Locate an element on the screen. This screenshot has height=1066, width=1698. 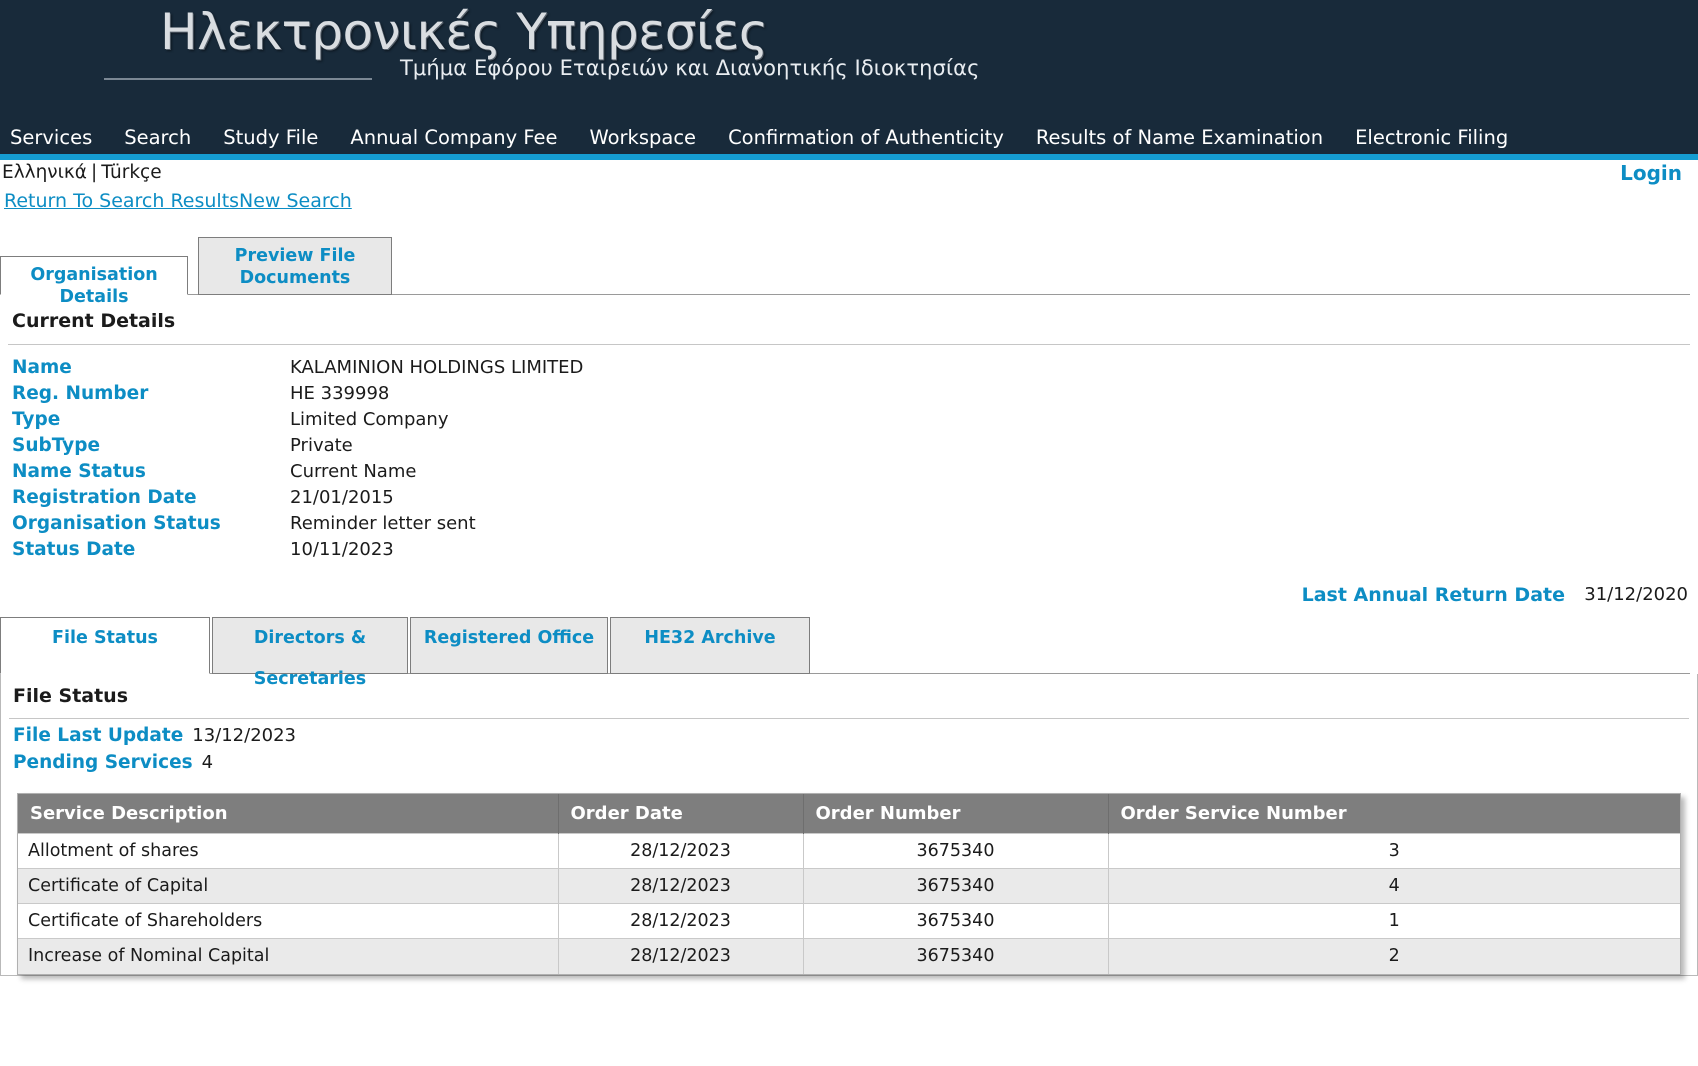
detail-label-name-status: Name Status is located at coordinates (79, 471).